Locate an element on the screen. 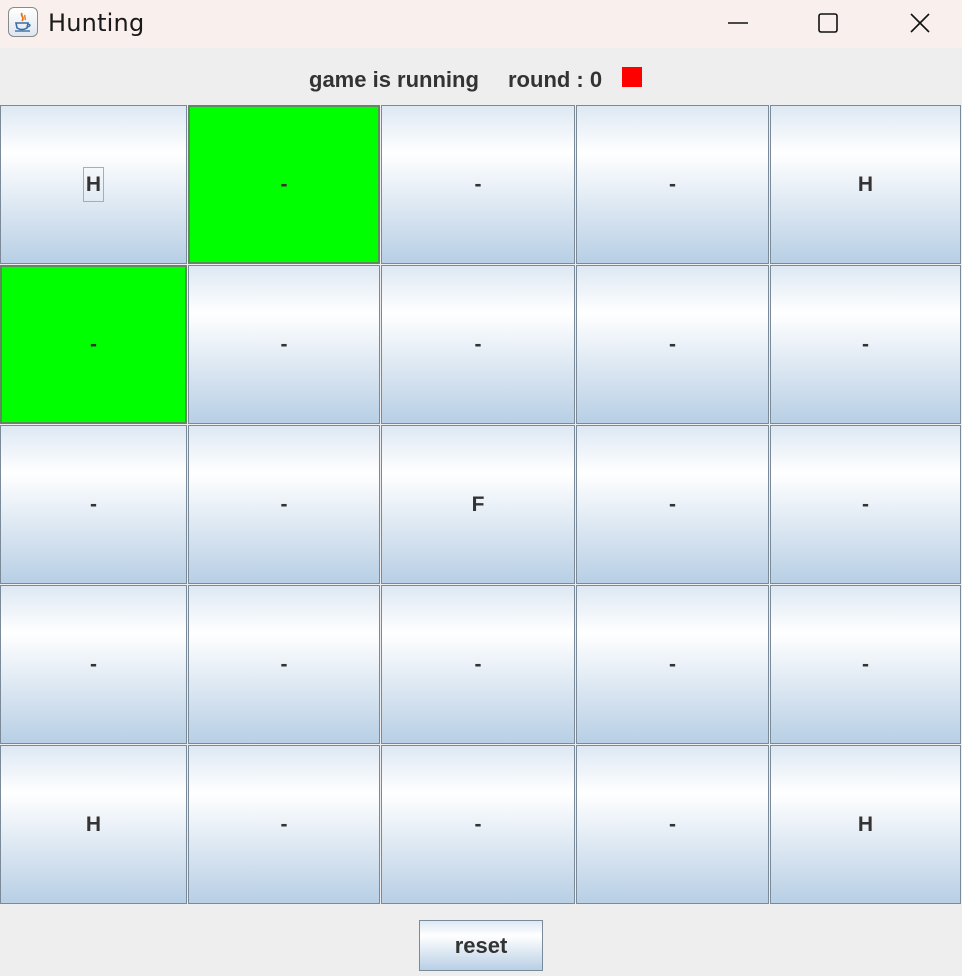 The height and width of the screenshot is (976, 962). board-cell-r0-c4: H is located at coordinates (865, 184).